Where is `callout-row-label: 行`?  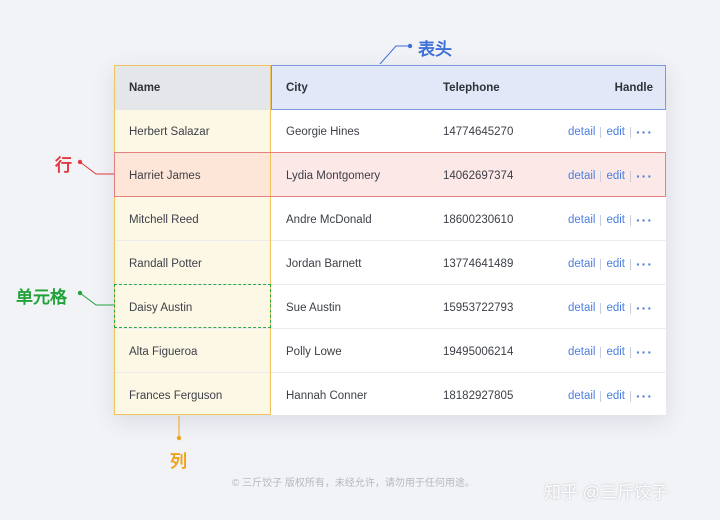
callout-row-label: 行 is located at coordinates (63, 165).